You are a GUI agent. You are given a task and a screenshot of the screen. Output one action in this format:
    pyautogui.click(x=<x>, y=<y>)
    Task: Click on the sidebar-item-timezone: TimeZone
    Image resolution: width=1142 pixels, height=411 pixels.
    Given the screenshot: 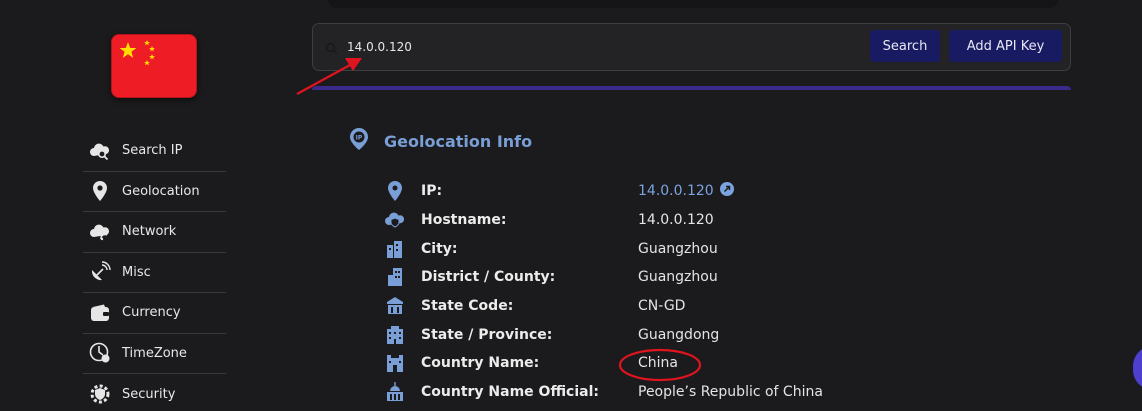 What is the action you would take?
    pyautogui.click(x=154, y=354)
    